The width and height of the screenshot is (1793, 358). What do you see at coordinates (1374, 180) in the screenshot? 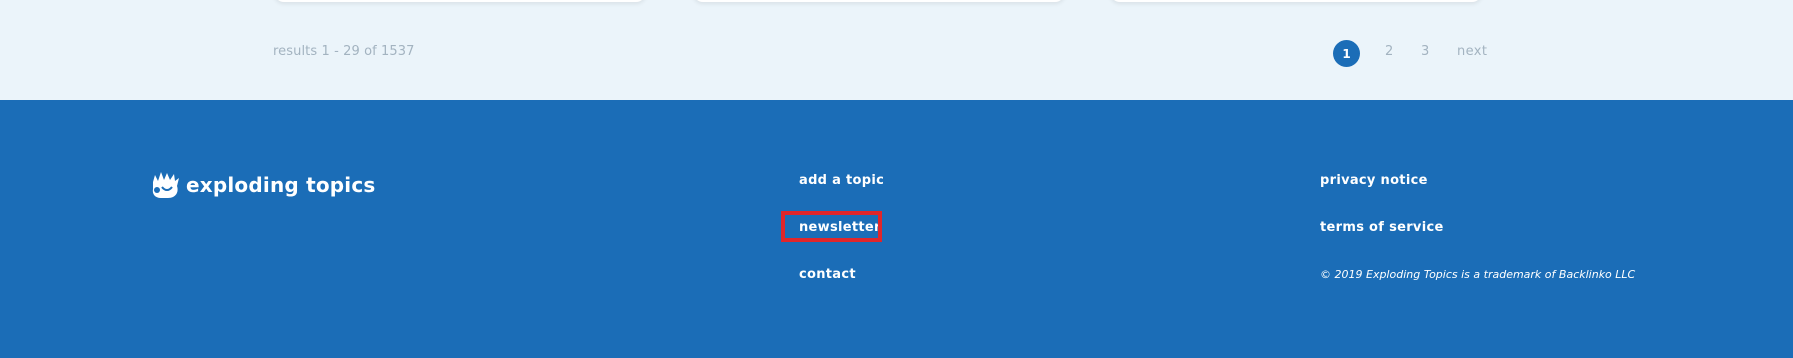
I see `privacy-notice-link: privacy notice` at bounding box center [1374, 180].